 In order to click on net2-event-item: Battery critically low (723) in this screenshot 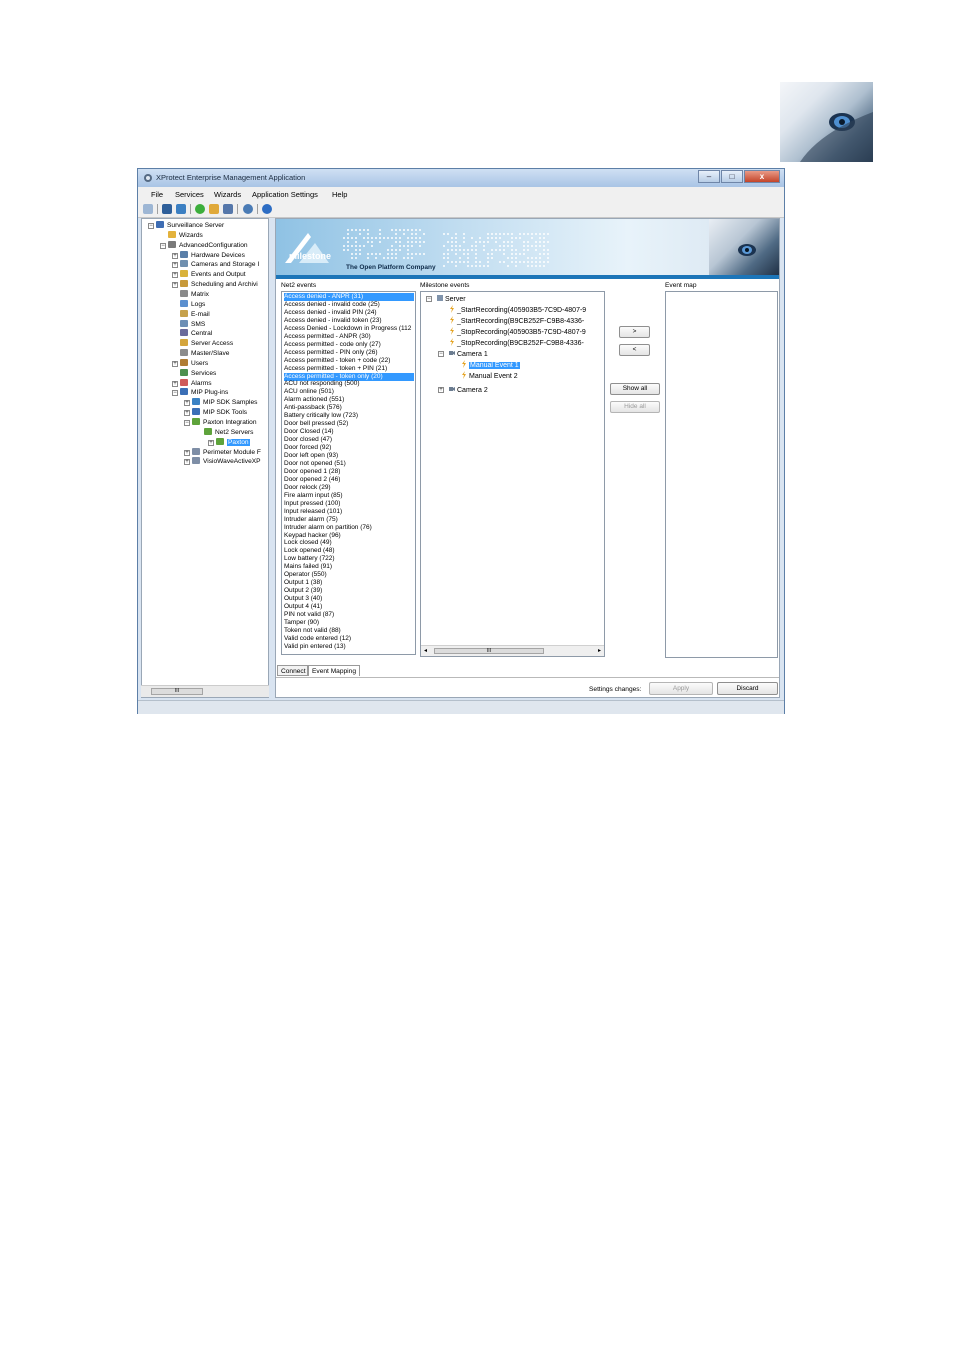, I will do `click(321, 416)`.